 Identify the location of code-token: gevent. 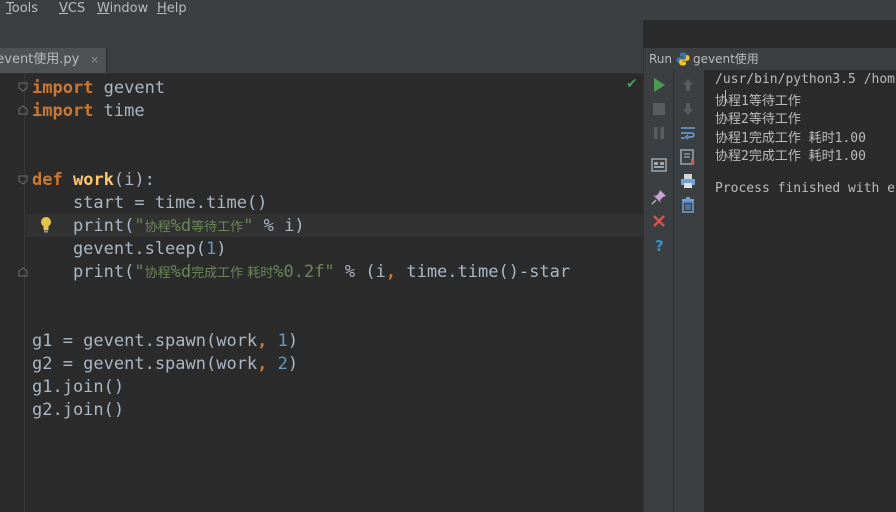
(129, 88).